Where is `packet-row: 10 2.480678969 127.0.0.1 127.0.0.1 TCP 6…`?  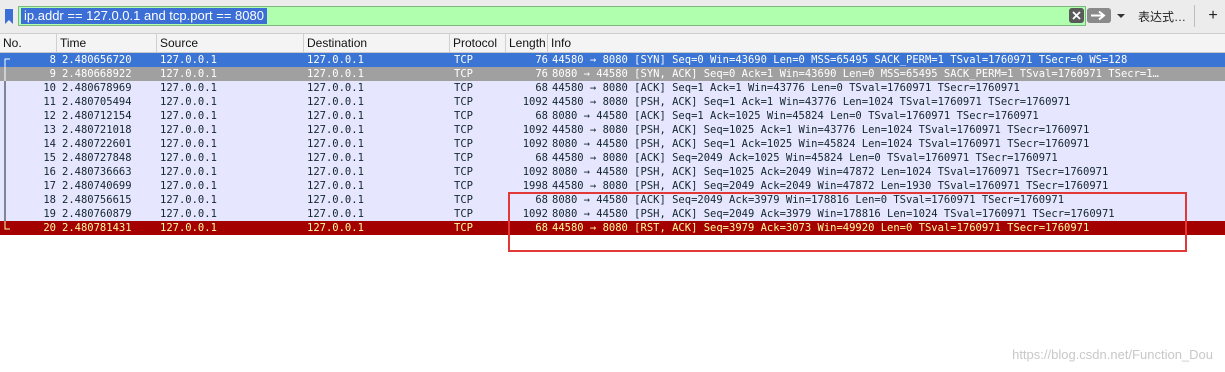
packet-row: 10 2.480678969 127.0.0.1 127.0.0.1 TCP 6… is located at coordinates (612, 88).